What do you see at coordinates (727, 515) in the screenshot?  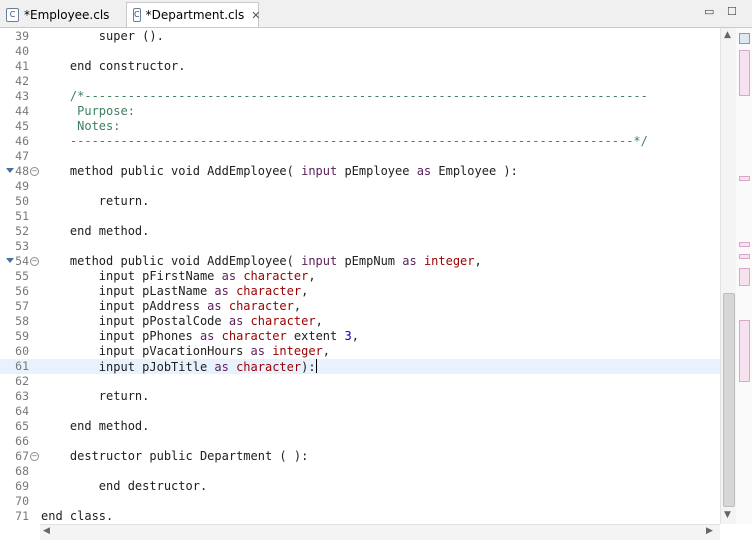 I see `scroll-down-icon: ▼` at bounding box center [727, 515].